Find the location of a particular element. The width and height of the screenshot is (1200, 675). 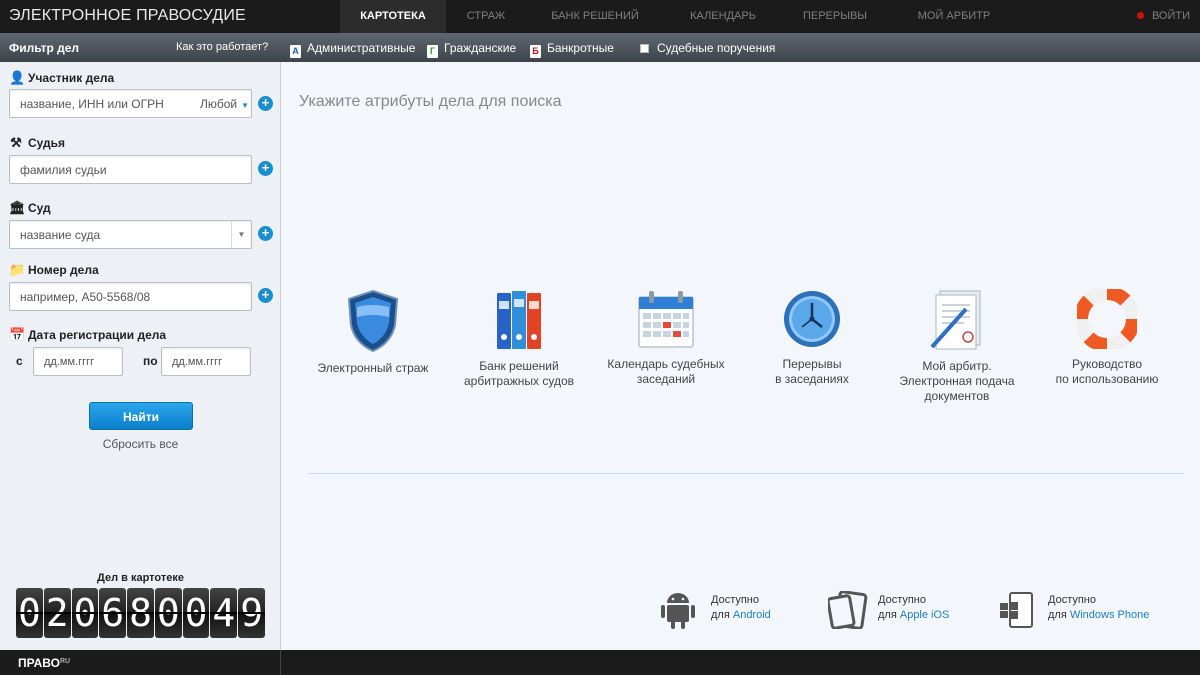

login-label: ВОЙТИ is located at coordinates (1170, 16).